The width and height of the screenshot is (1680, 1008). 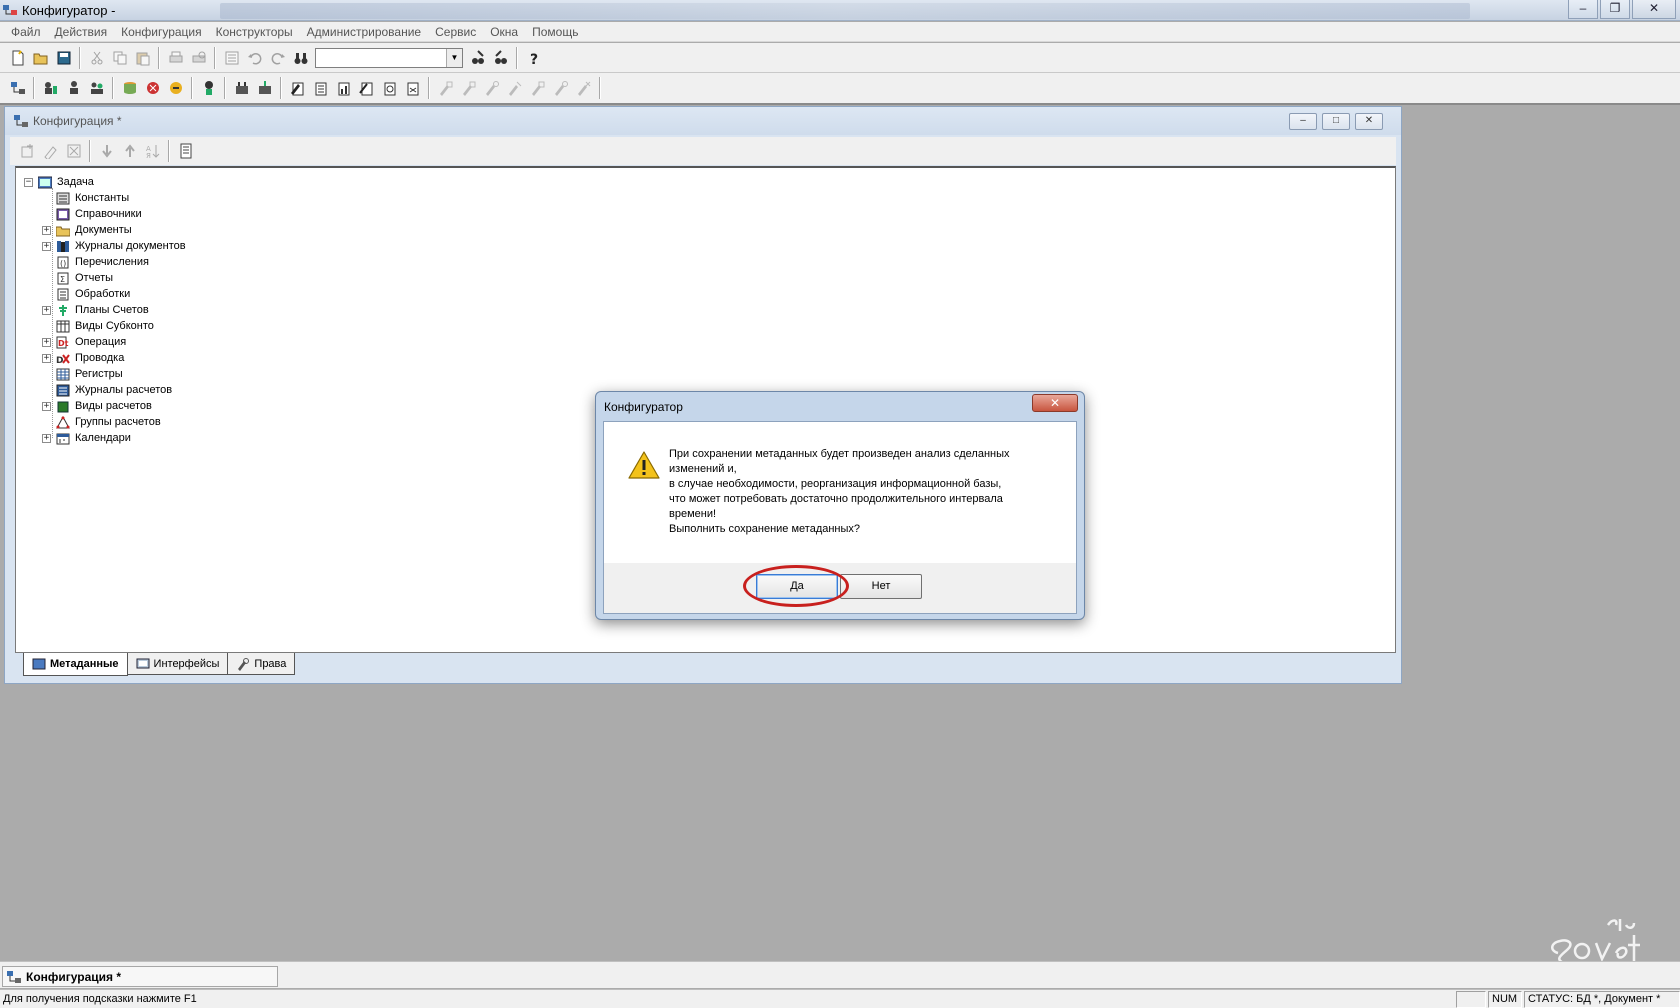 What do you see at coordinates (74, 151) in the screenshot?
I see `delete-object-icon` at bounding box center [74, 151].